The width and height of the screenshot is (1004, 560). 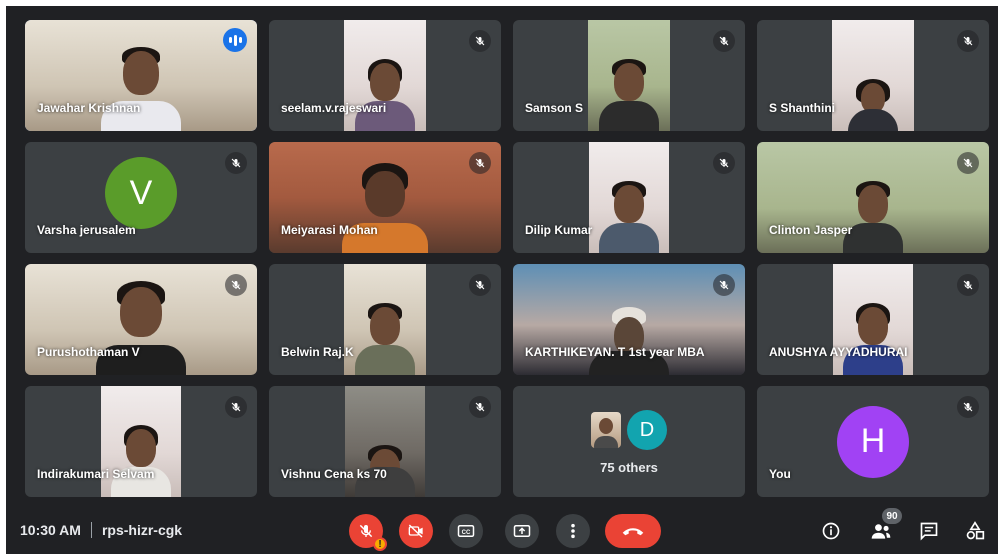 I want to click on participant-name: ANUSHYA AYYADHURAI, so click(x=838, y=352).